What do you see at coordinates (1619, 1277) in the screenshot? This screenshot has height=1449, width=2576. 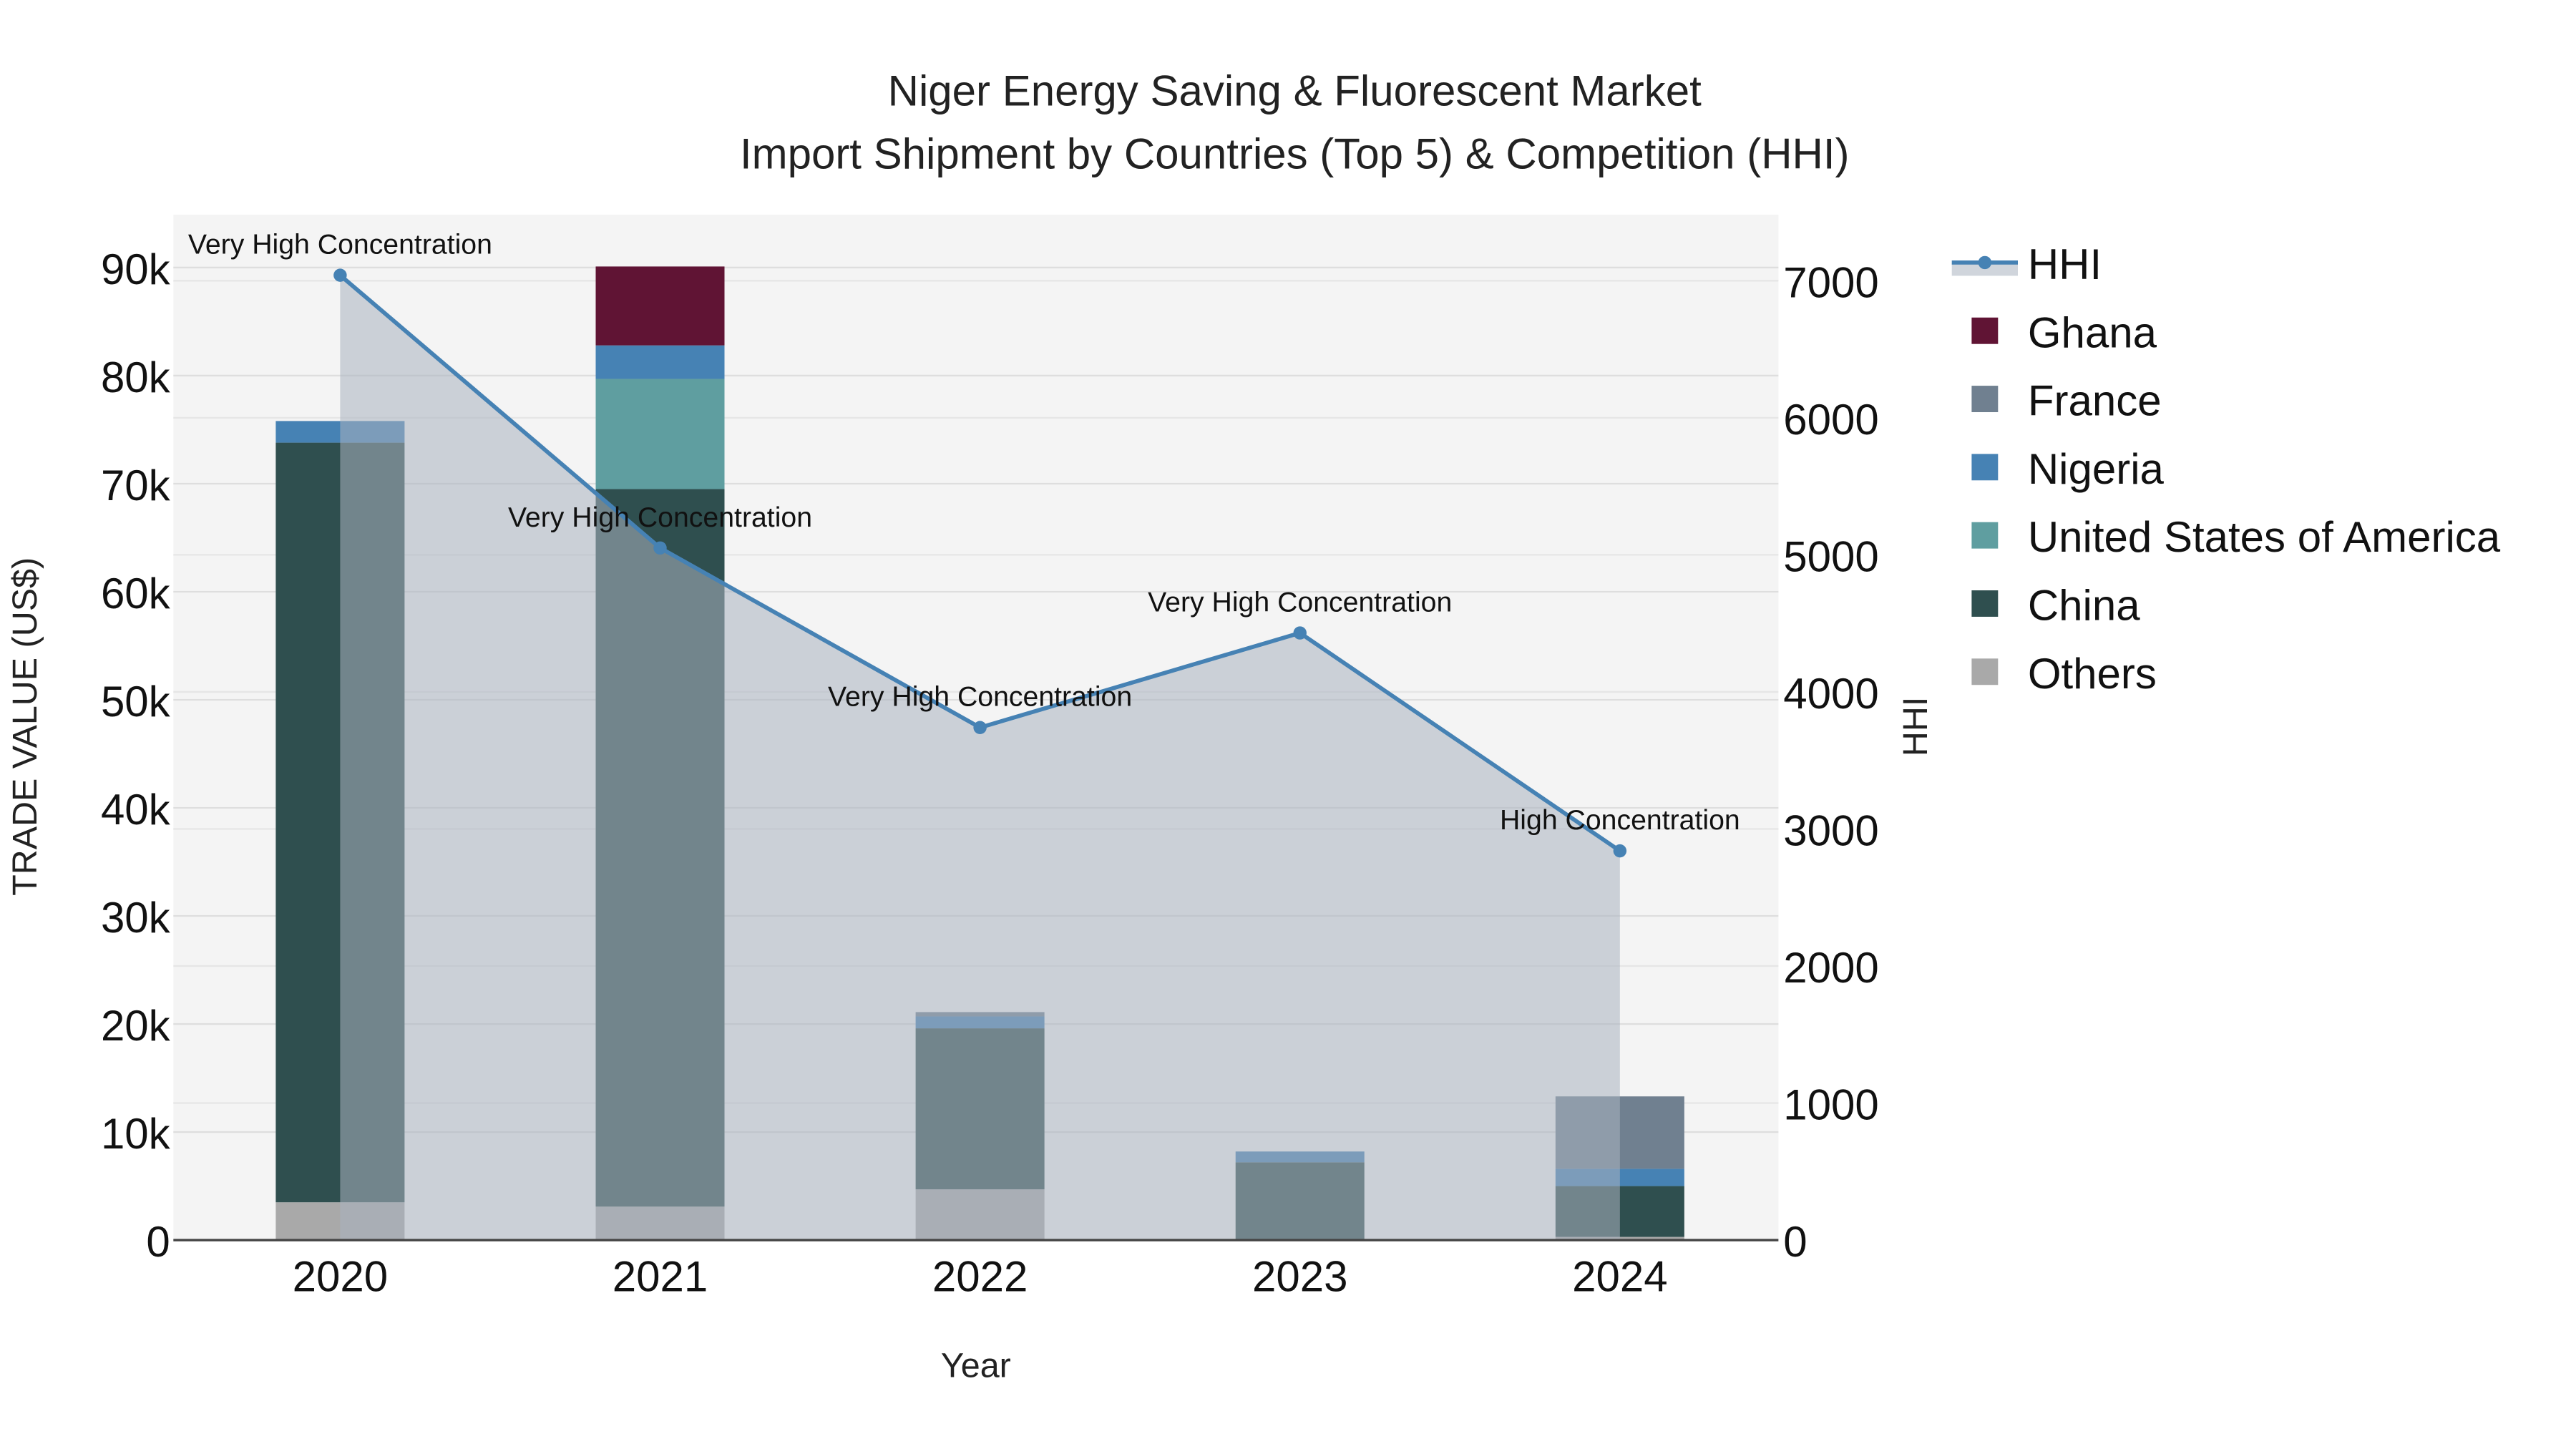 I see `x-tick-label: 2024` at bounding box center [1619, 1277].